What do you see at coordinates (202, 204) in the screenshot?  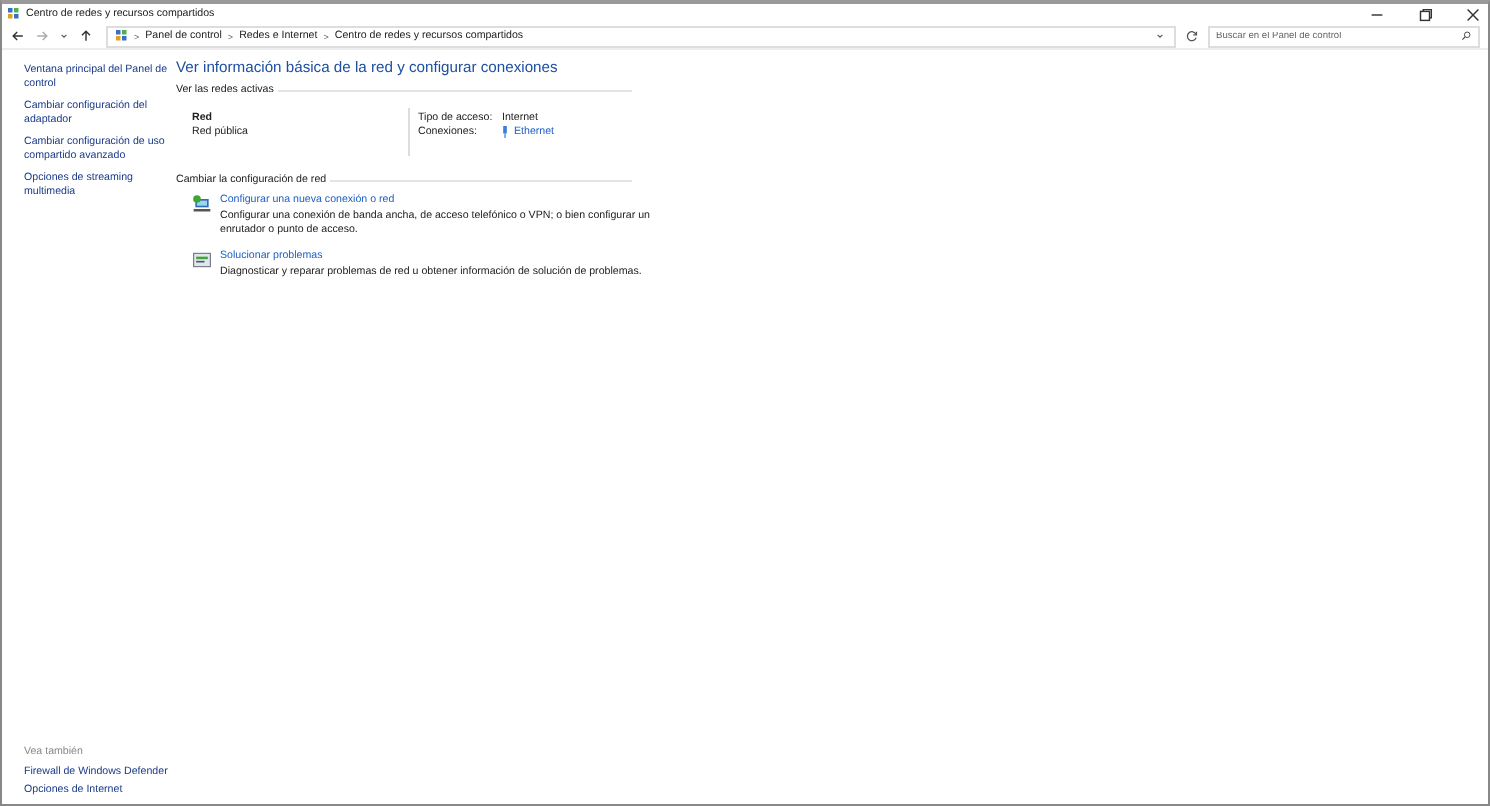 I see `network-setup-icon` at bounding box center [202, 204].